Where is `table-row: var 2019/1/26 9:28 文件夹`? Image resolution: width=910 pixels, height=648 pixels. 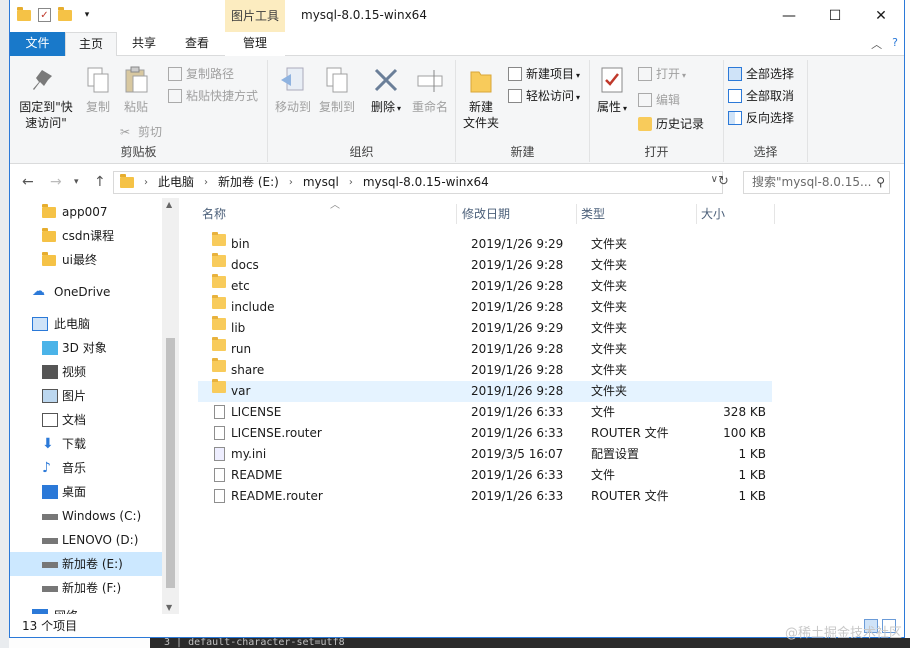 table-row: var 2019/1/26 9:28 文件夹 is located at coordinates (485, 390).